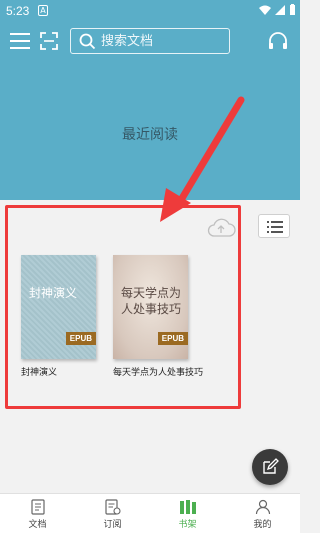 Image resolution: width=320 pixels, height=533 pixels. Describe the element at coordinates (58, 307) in the screenshot. I see `book-cover: 封神演义 EPUB` at that location.